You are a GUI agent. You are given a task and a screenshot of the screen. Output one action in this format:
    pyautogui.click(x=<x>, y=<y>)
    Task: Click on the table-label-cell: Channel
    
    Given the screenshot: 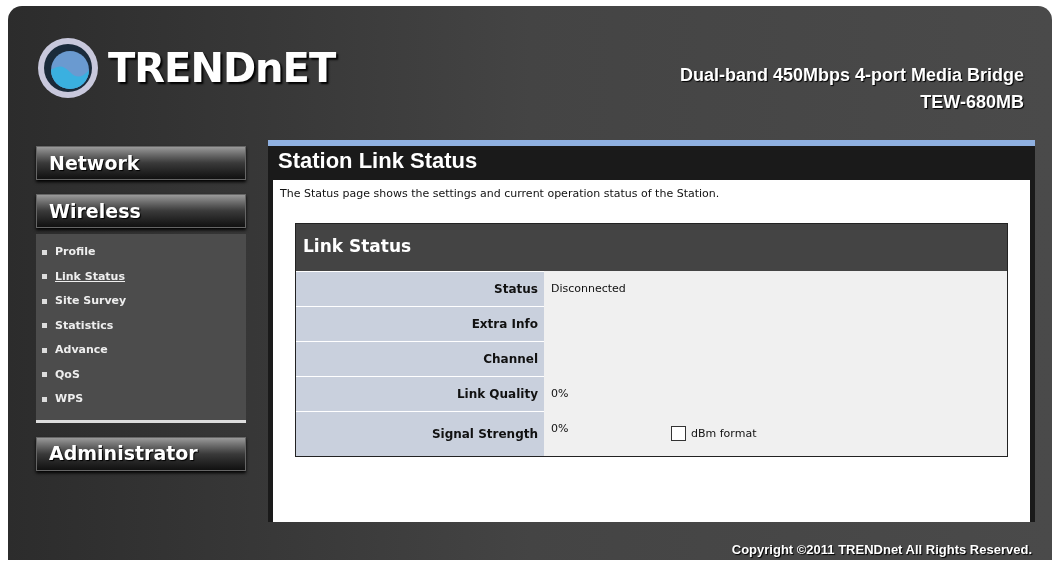 What is the action you would take?
    pyautogui.click(x=420, y=358)
    